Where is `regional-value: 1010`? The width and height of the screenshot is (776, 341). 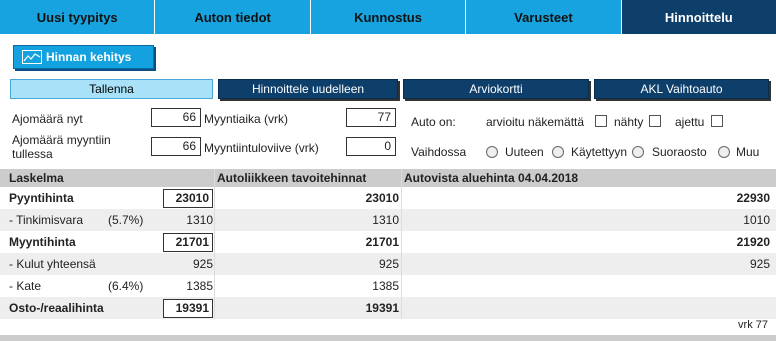 regional-value: 1010 is located at coordinates (756, 220).